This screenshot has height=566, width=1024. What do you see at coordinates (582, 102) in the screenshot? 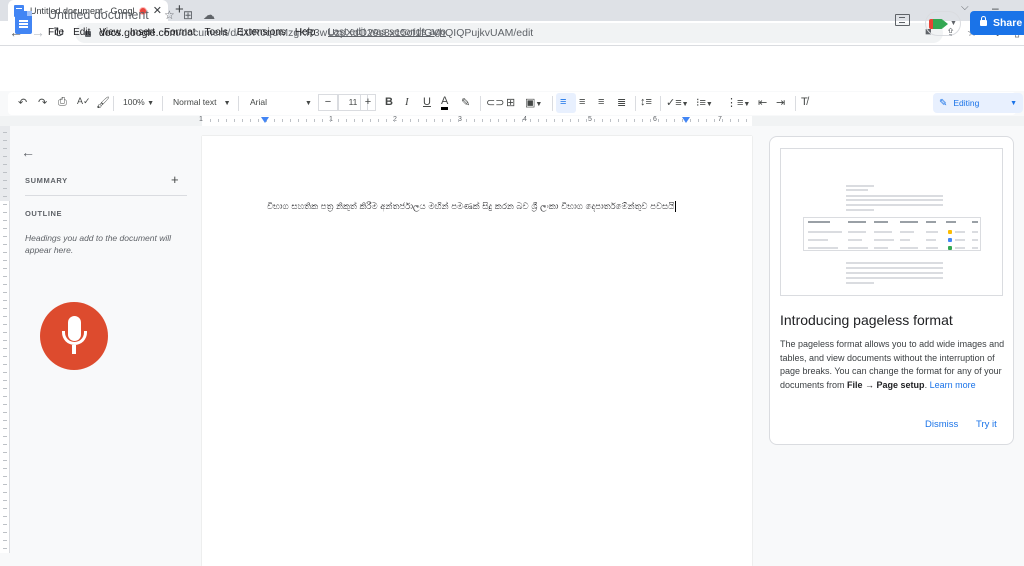
I see `align-center-icon: ≡` at bounding box center [582, 102].